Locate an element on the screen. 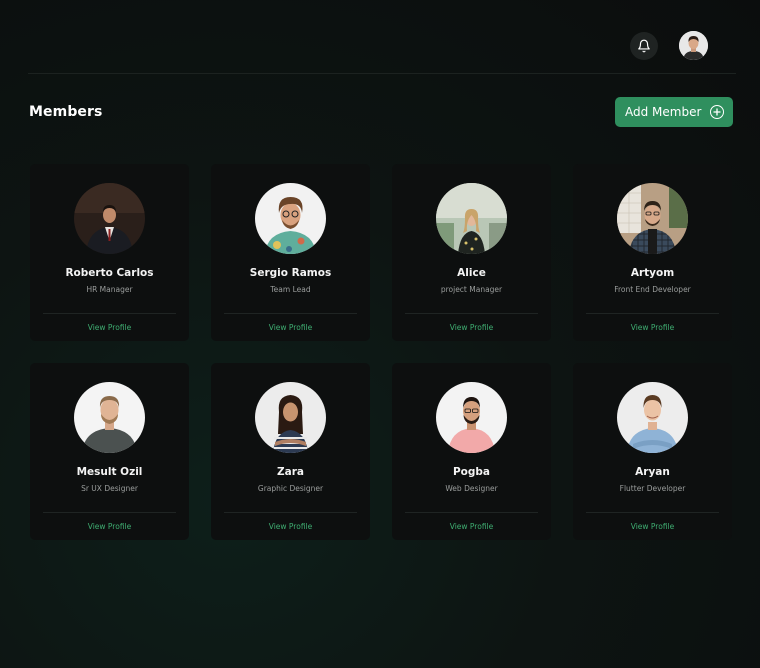 The image size is (760, 668). member-card: Sergio Ramos Team Lead View Profile is located at coordinates (290, 252).